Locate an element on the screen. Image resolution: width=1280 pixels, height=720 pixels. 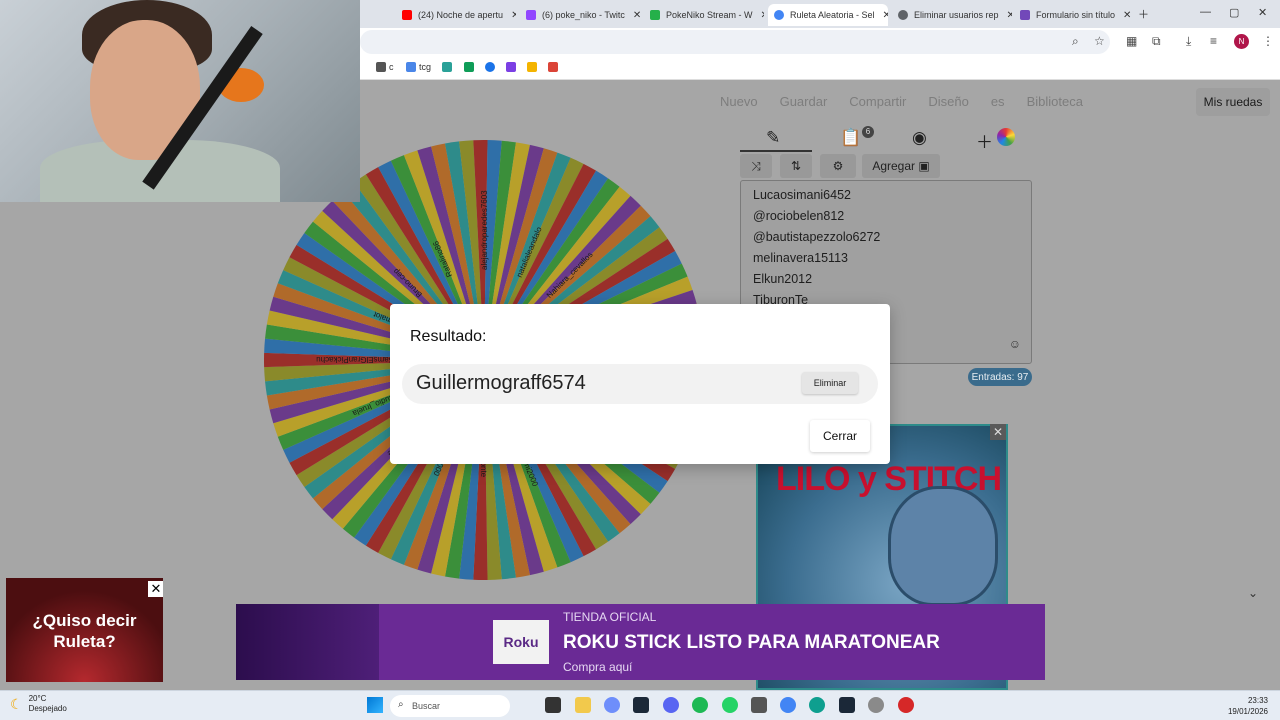
chrome-icon is located at coordinates (779, 15).